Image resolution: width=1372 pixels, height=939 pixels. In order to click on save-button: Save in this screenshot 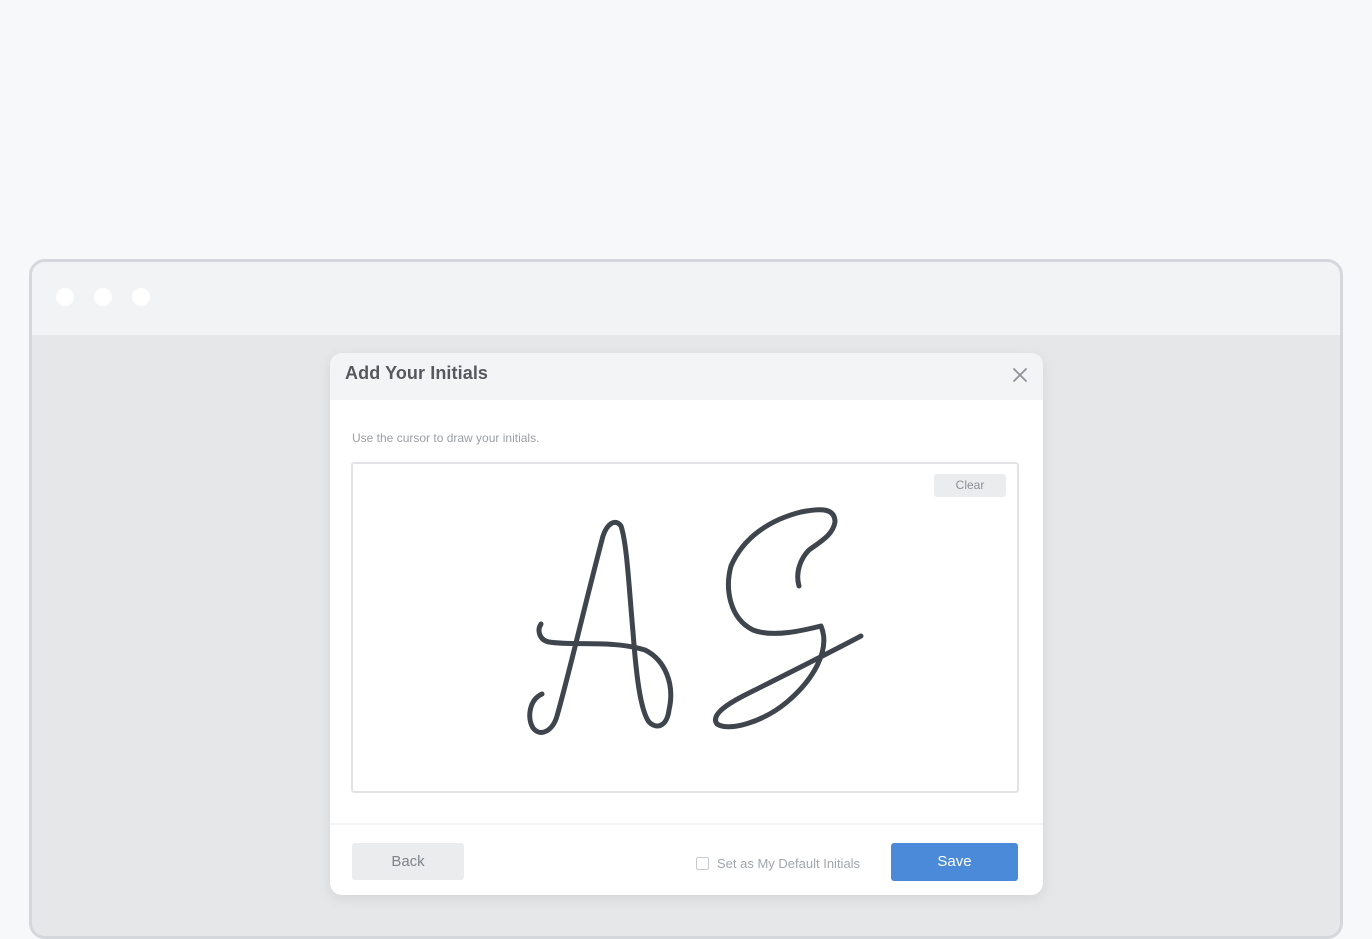, I will do `click(954, 862)`.